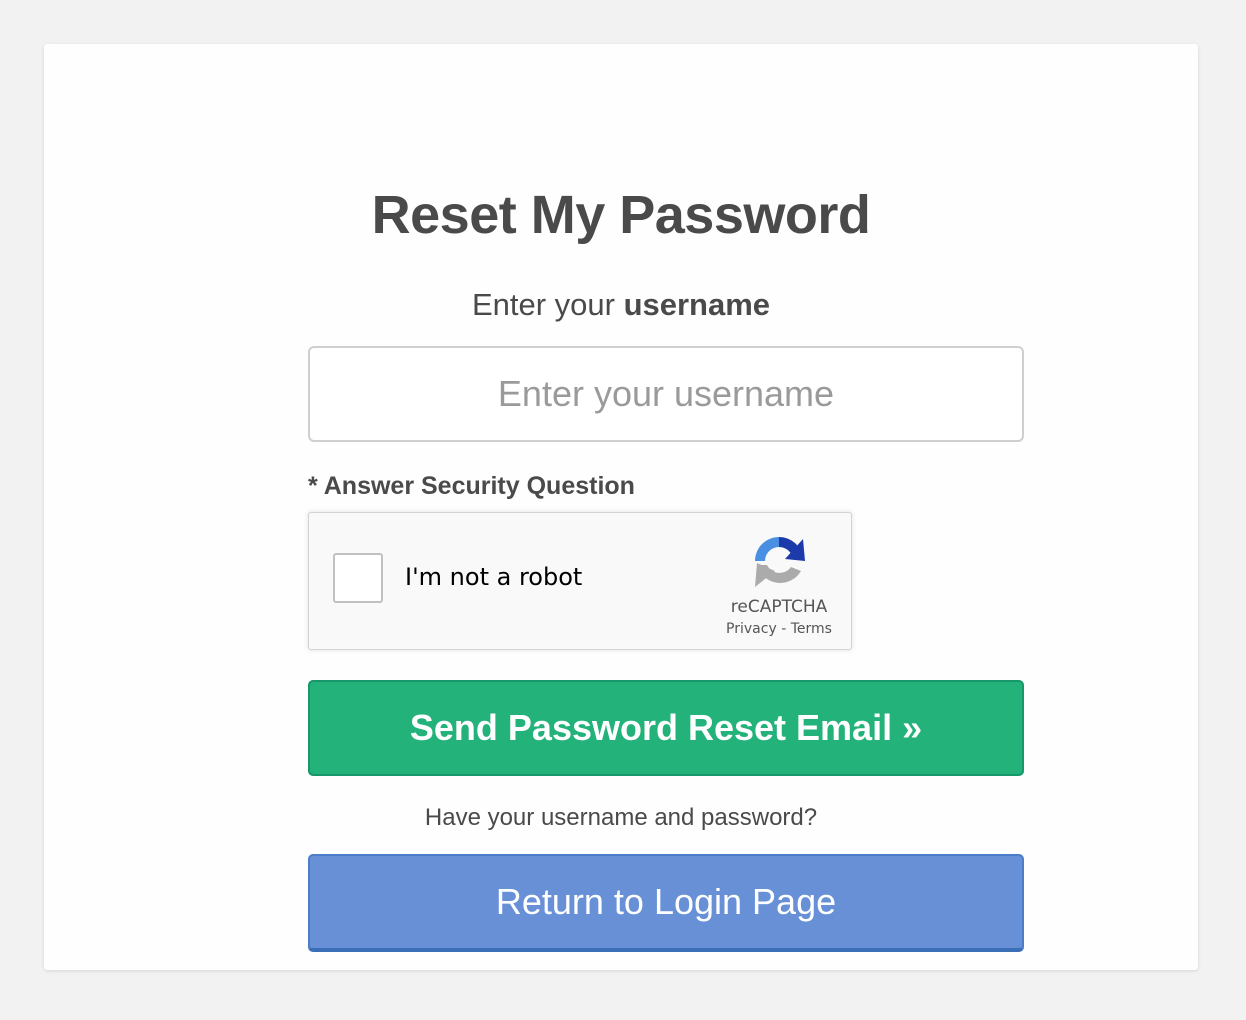 The image size is (1246, 1020). What do you see at coordinates (811, 629) in the screenshot?
I see `recaptcha-terms-link: Terms` at bounding box center [811, 629].